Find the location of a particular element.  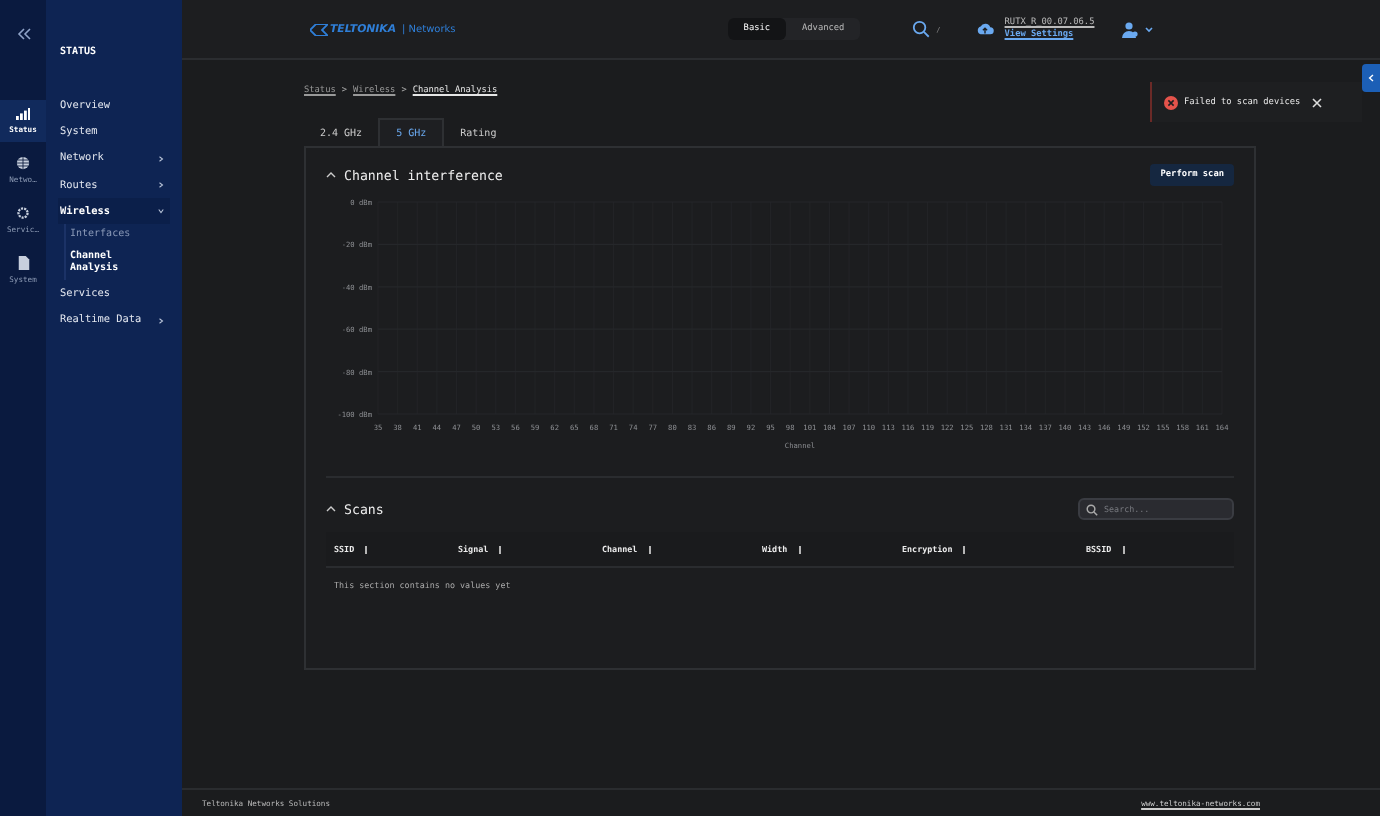

gear-icon is located at coordinates (23, 213).